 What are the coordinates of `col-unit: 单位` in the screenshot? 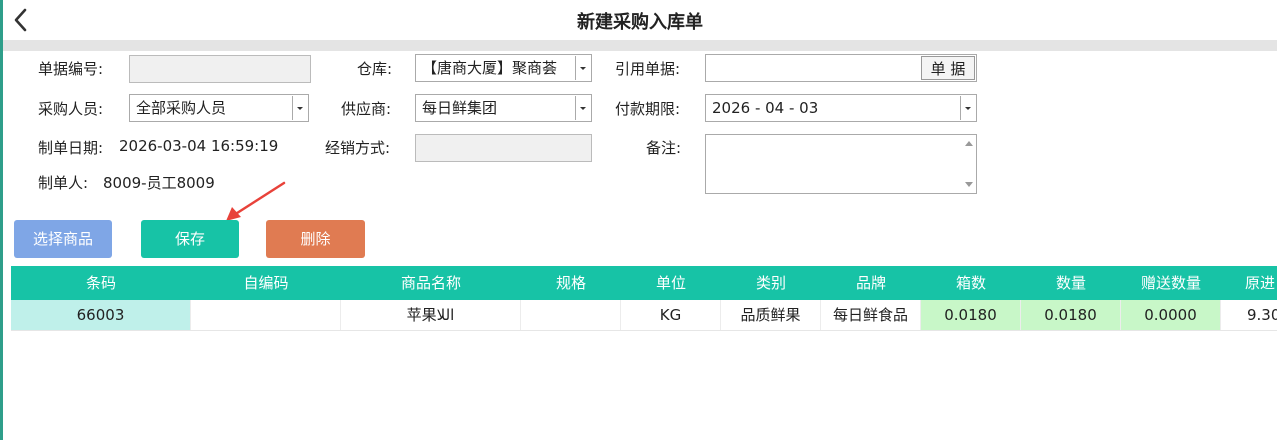 It's located at (671, 283).